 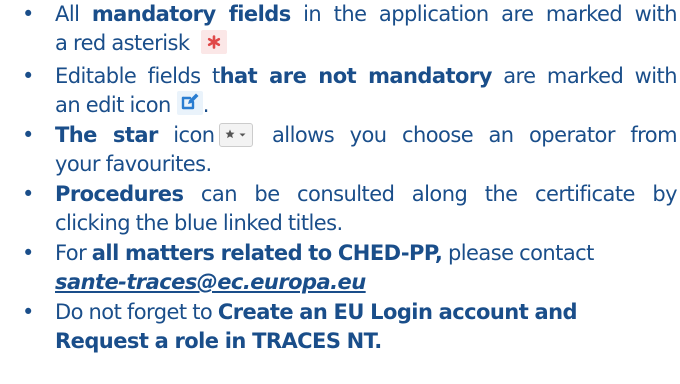 What do you see at coordinates (119, 194) in the screenshot?
I see `procedures-label: Procedures` at bounding box center [119, 194].